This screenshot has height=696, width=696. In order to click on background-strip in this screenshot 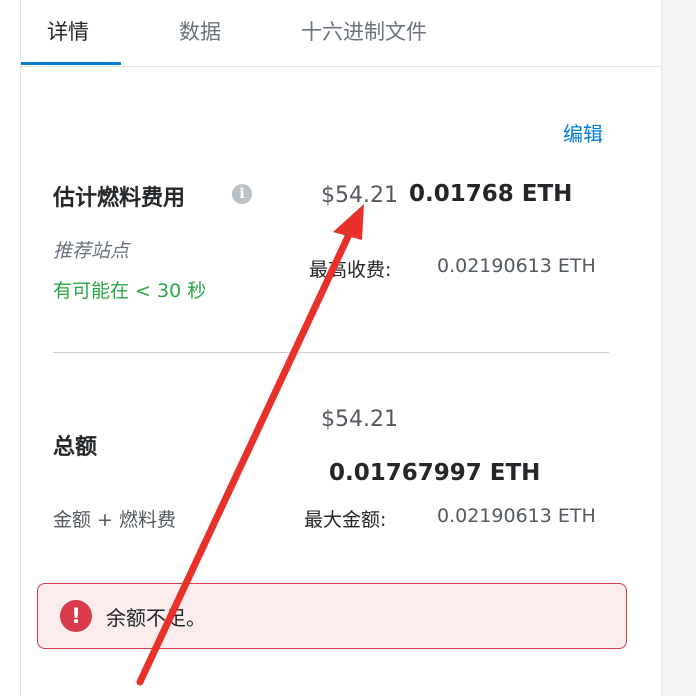, I will do `click(678, 348)`.